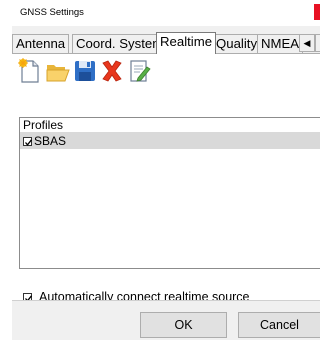  What do you see at coordinates (317, 12) in the screenshot?
I see `close-button` at bounding box center [317, 12].